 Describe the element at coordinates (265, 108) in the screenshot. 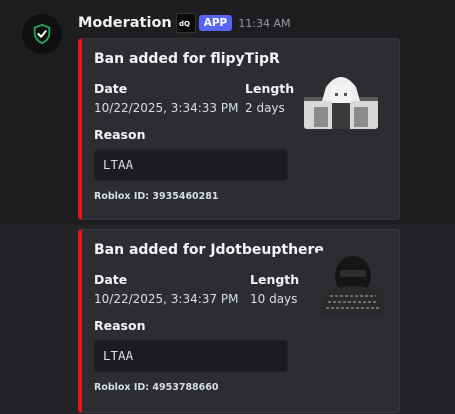

I see `length-value: 2 days` at that location.